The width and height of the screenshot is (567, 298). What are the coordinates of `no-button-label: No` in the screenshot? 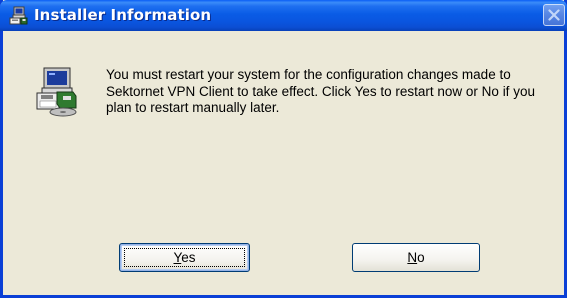 It's located at (416, 257).